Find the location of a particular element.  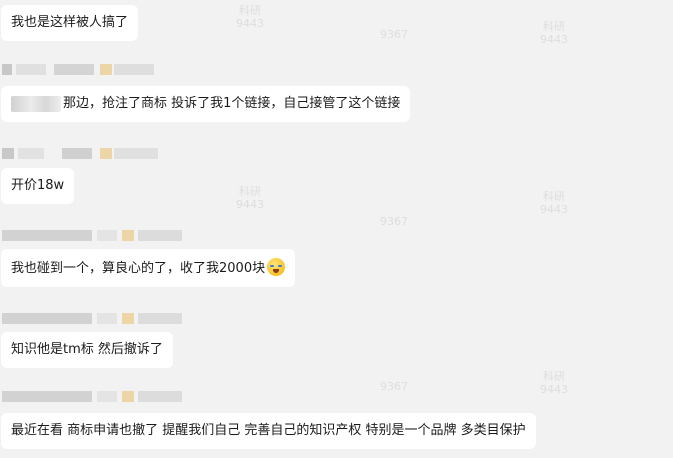

chat-message: 开价18w is located at coordinates (38, 186).